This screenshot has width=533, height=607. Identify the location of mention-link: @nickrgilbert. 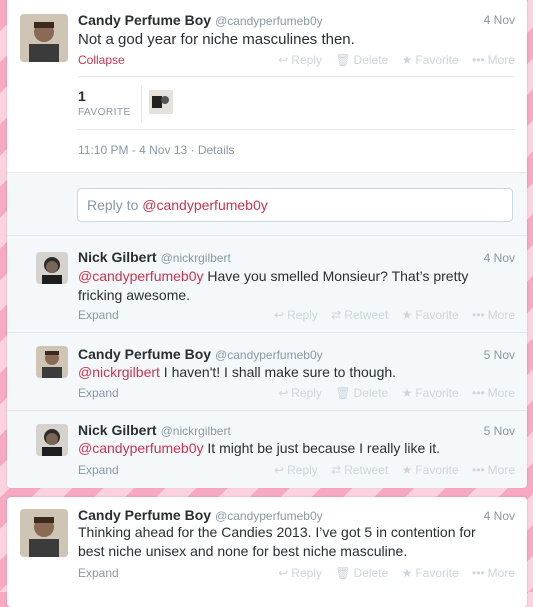
(119, 372).